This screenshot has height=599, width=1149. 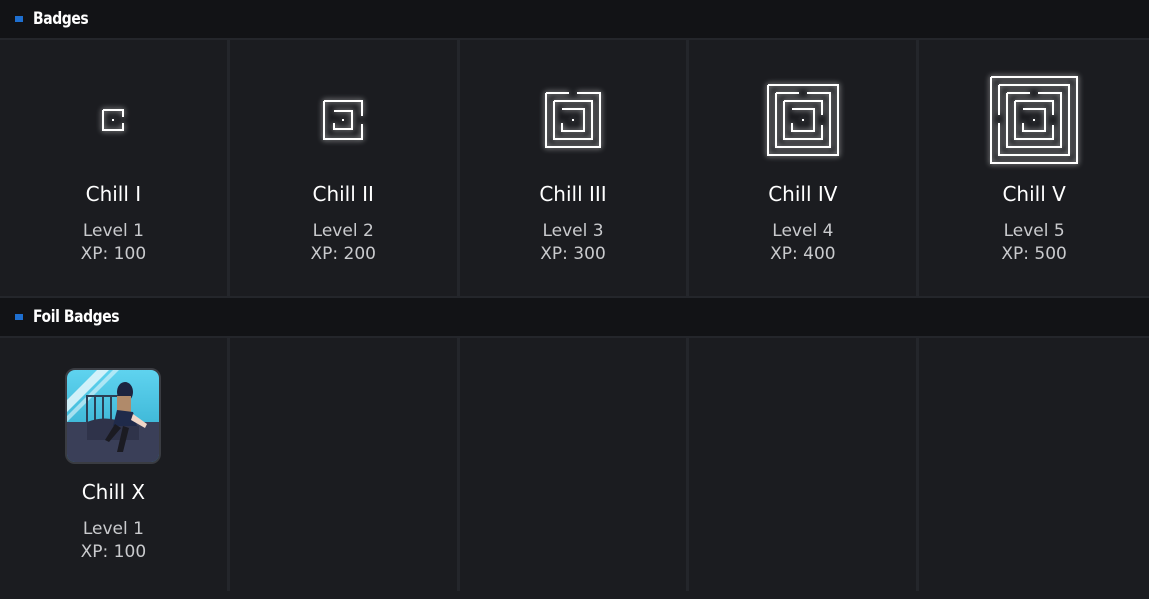 I want to click on badge-card: Chill X Level 1 XP: 100, so click(x=115, y=464).